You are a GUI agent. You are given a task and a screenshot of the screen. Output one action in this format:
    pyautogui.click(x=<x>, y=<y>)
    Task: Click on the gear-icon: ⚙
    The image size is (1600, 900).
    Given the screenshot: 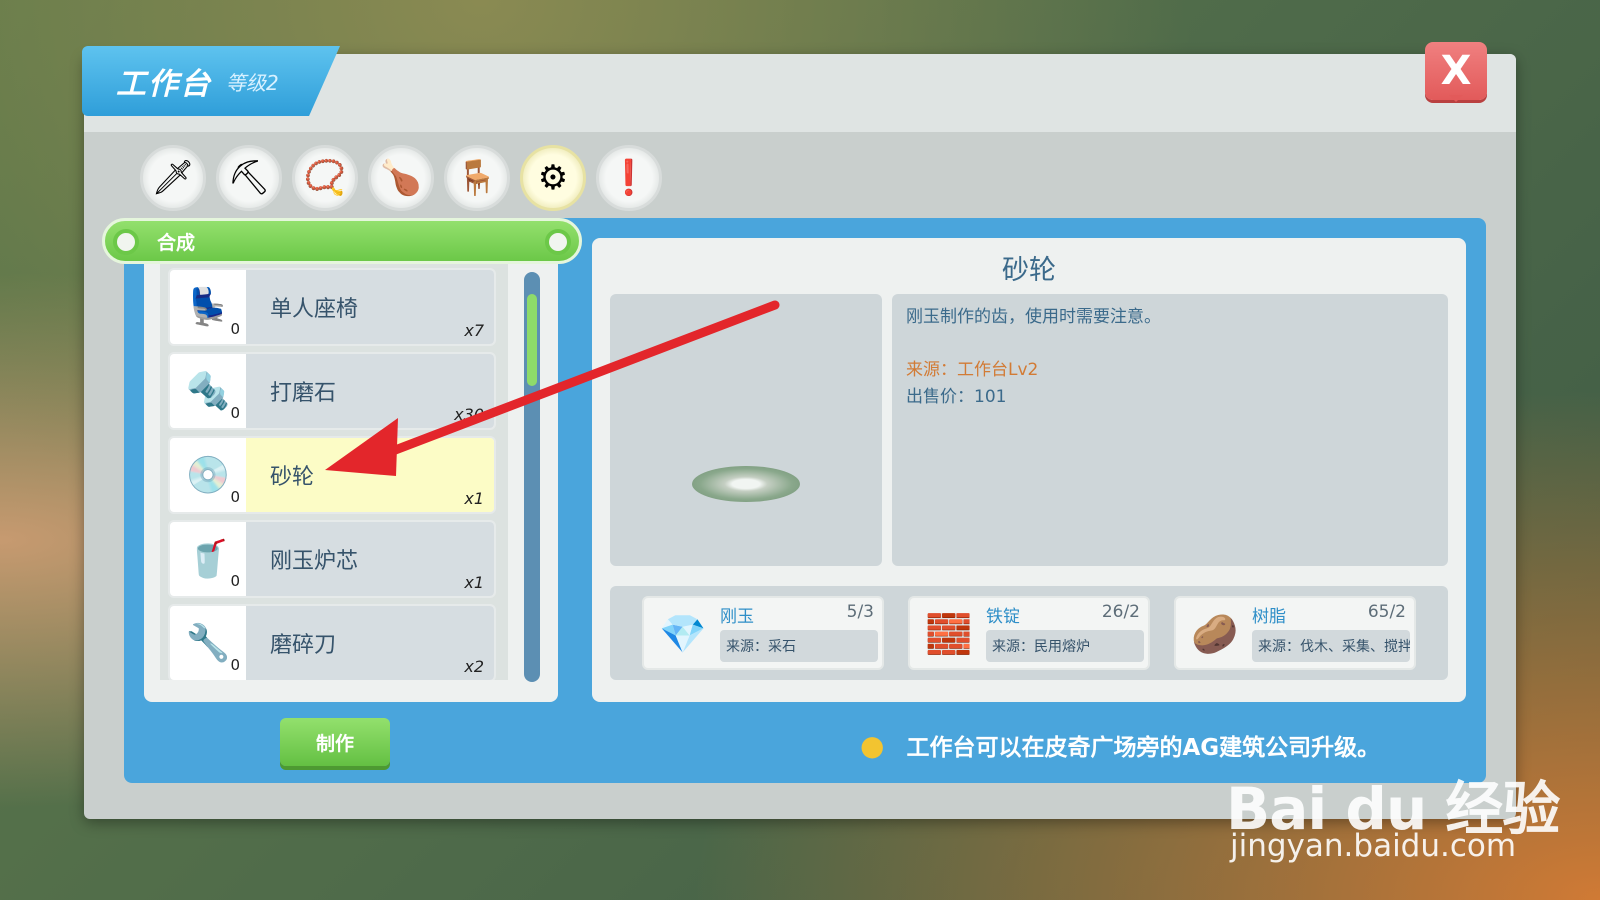 What is the action you would take?
    pyautogui.click(x=553, y=178)
    